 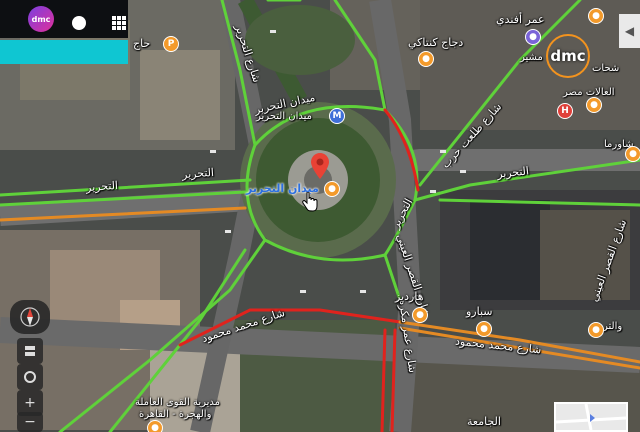 What do you see at coordinates (178, 402) in the screenshot?
I see `poi-label-mudiriya: مديرية القوى العاملة` at bounding box center [178, 402].